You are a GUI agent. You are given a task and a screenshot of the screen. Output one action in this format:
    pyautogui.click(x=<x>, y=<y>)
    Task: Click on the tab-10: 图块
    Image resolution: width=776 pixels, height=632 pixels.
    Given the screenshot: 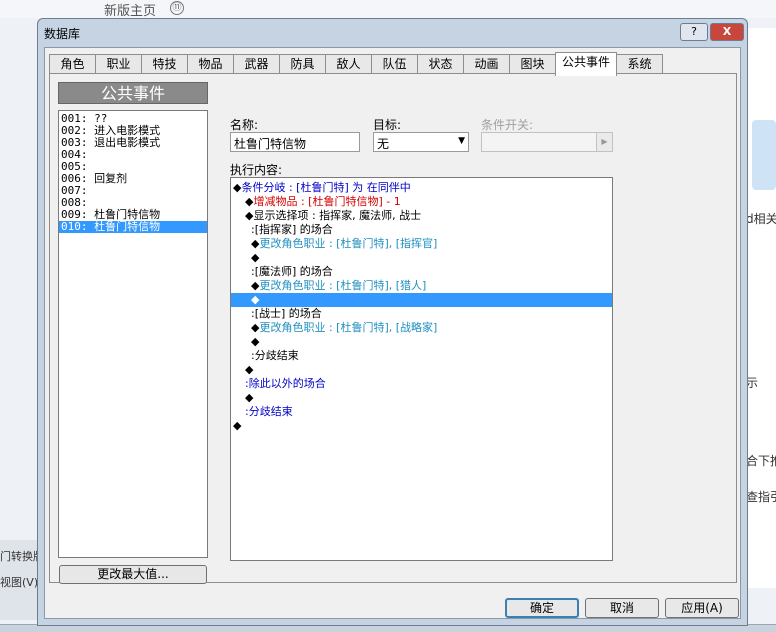 What is the action you would take?
    pyautogui.click(x=532, y=64)
    